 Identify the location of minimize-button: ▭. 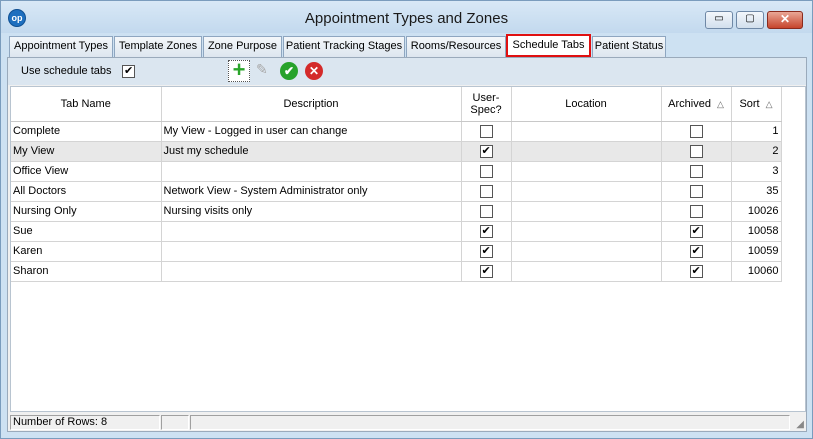
(719, 20).